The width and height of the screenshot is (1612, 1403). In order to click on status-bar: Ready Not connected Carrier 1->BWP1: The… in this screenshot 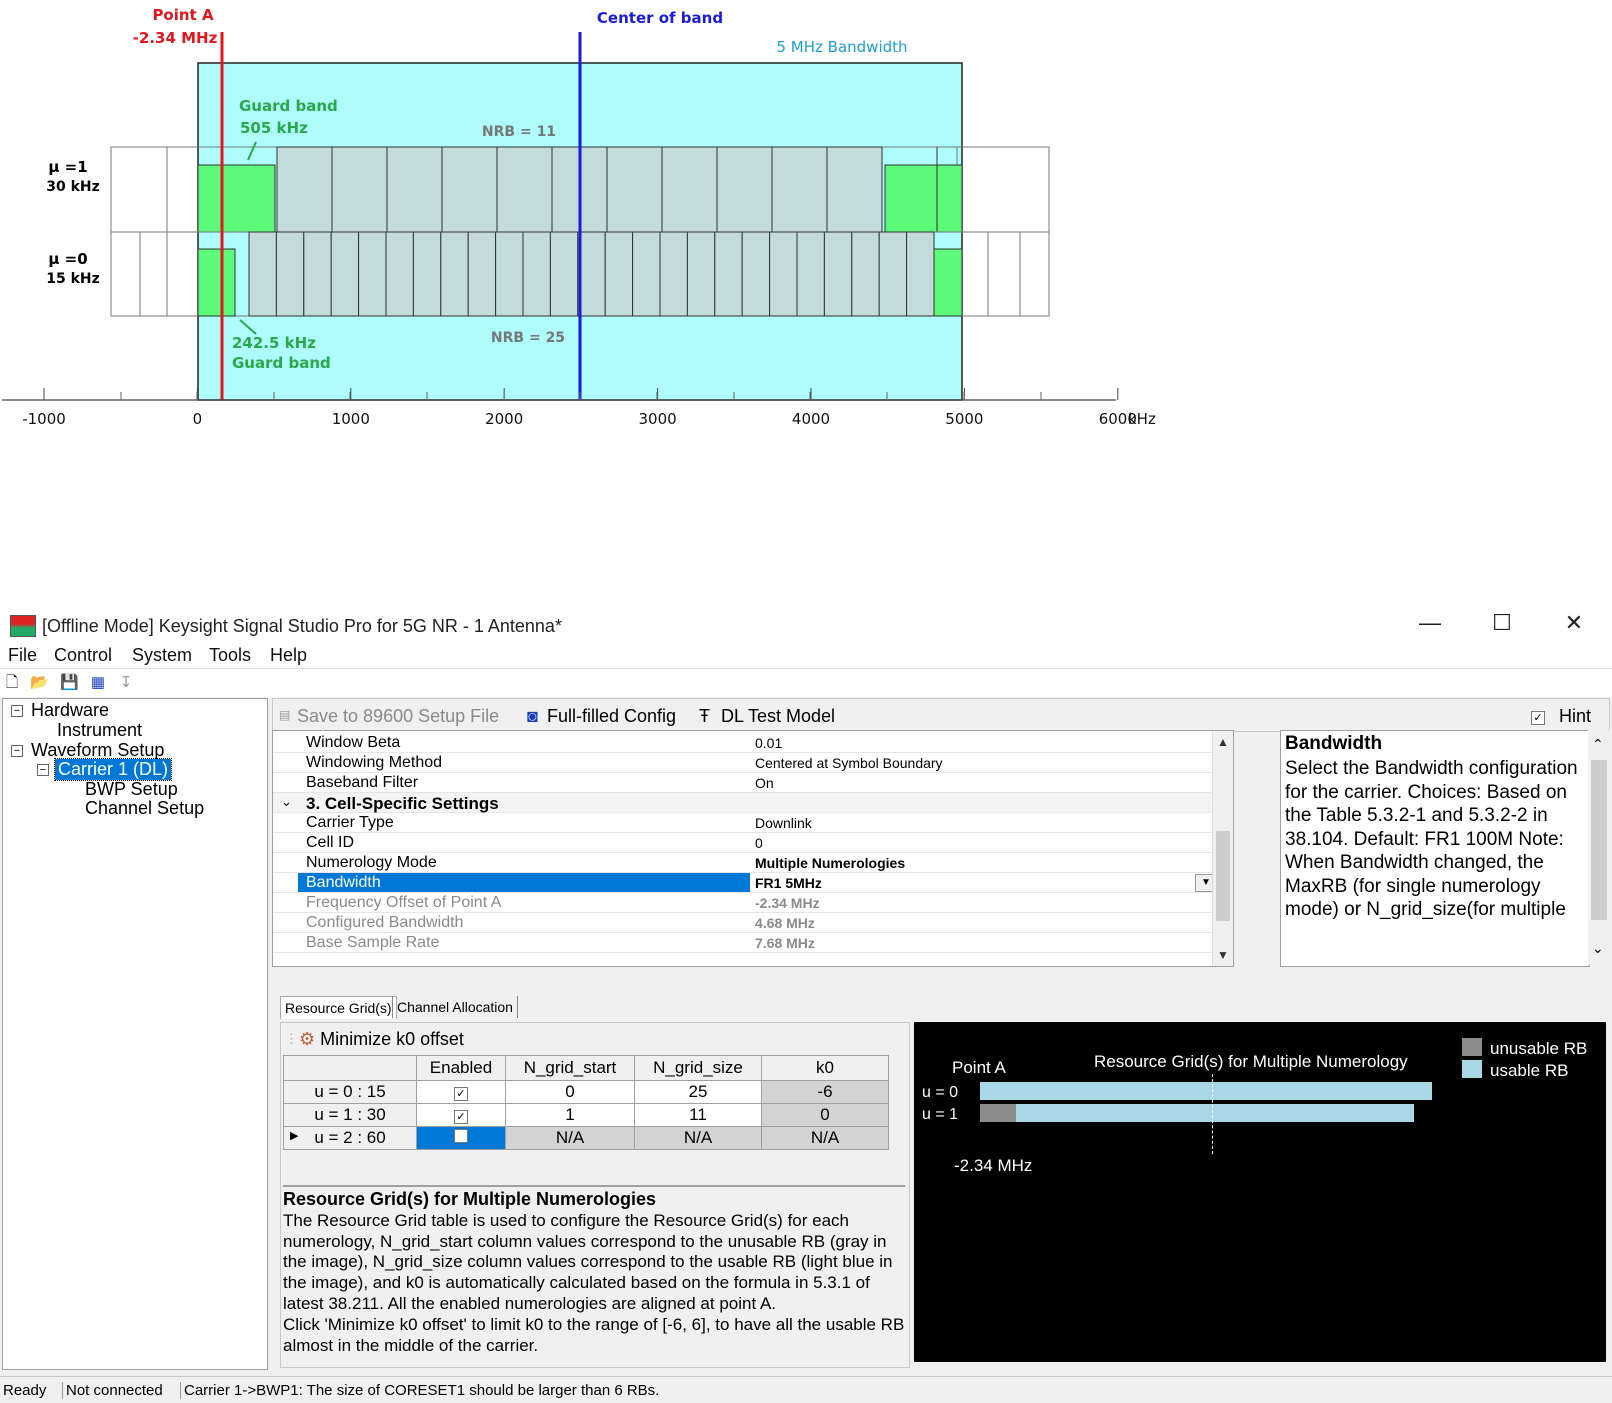, I will do `click(806, 1389)`.